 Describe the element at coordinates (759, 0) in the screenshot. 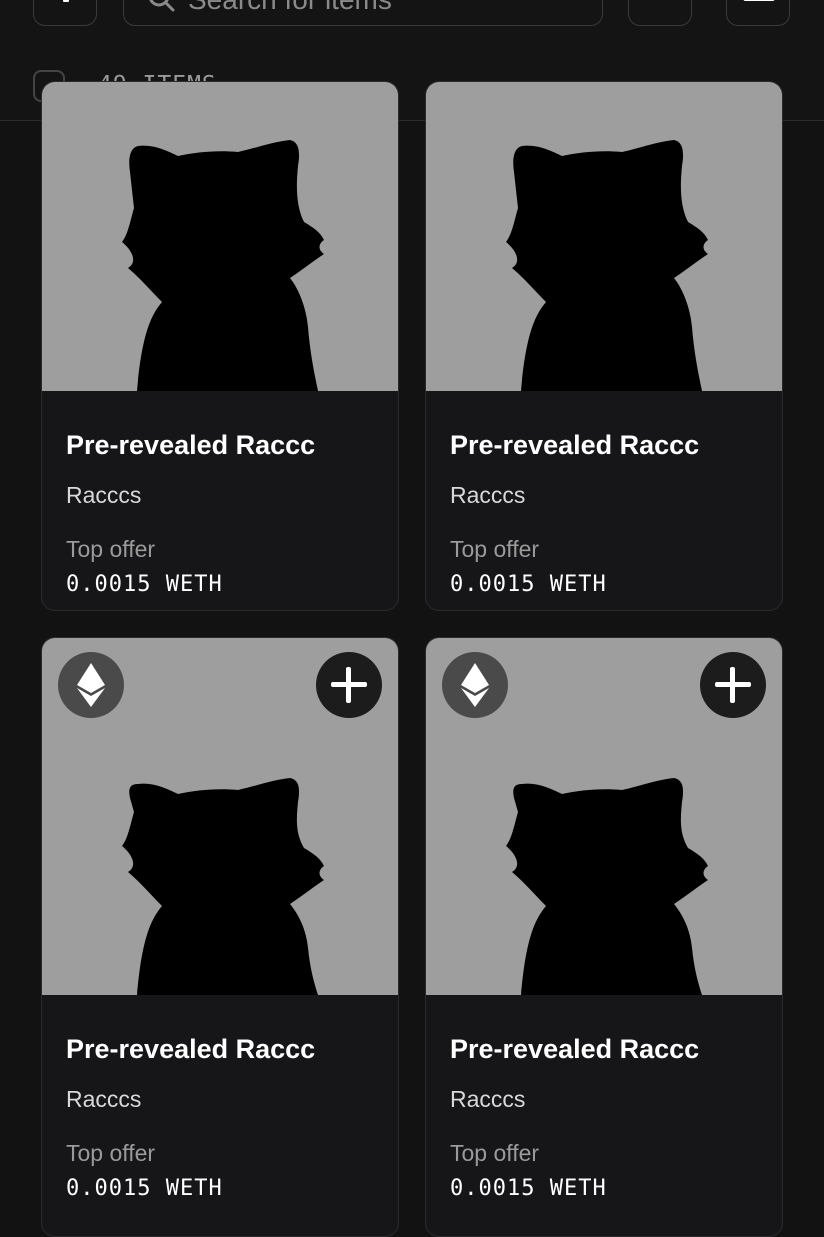

I see `grid-view-icon` at that location.